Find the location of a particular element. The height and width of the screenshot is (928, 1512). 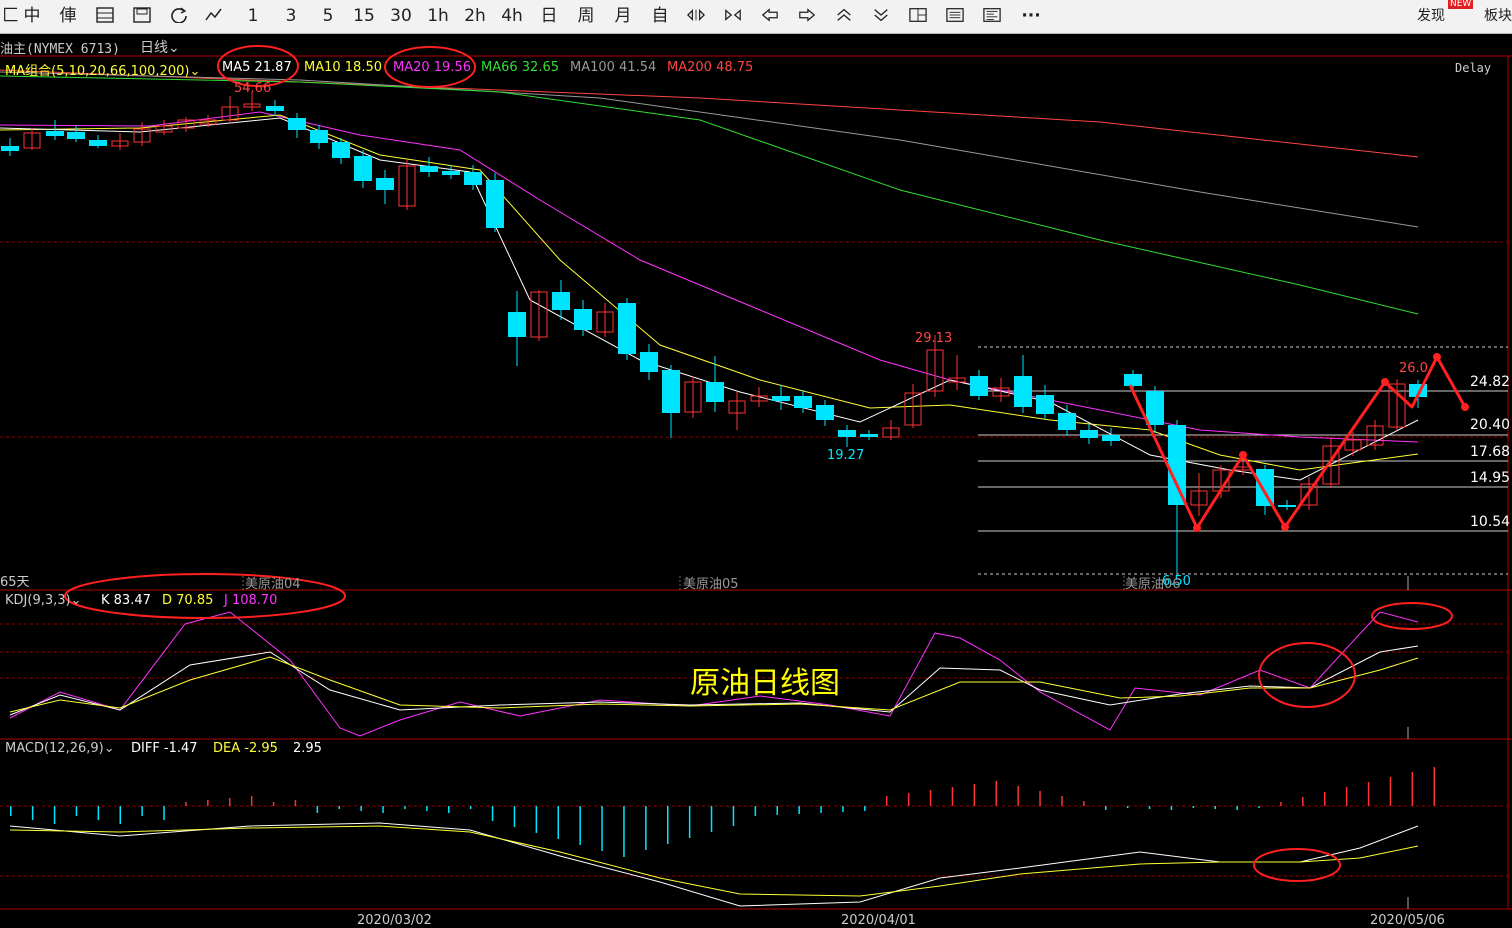

expand-horizontal-icon is located at coordinates (696, 15).